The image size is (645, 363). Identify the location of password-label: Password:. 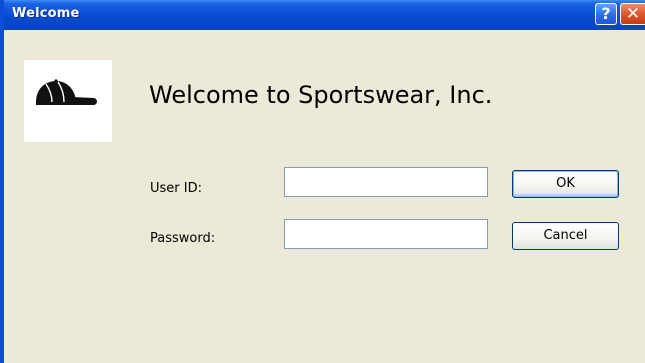
(183, 238).